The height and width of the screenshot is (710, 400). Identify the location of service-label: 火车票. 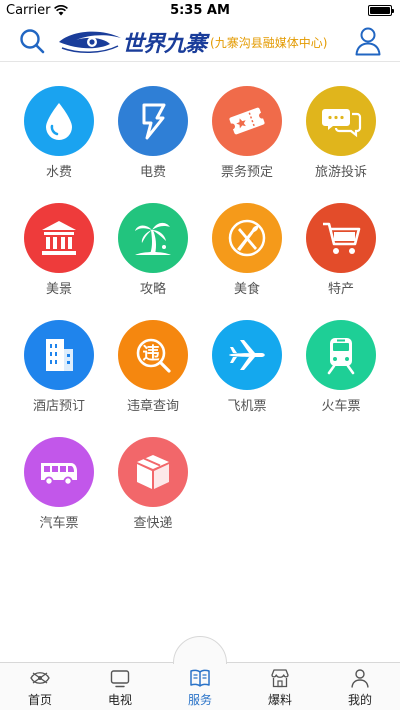
(341, 406).